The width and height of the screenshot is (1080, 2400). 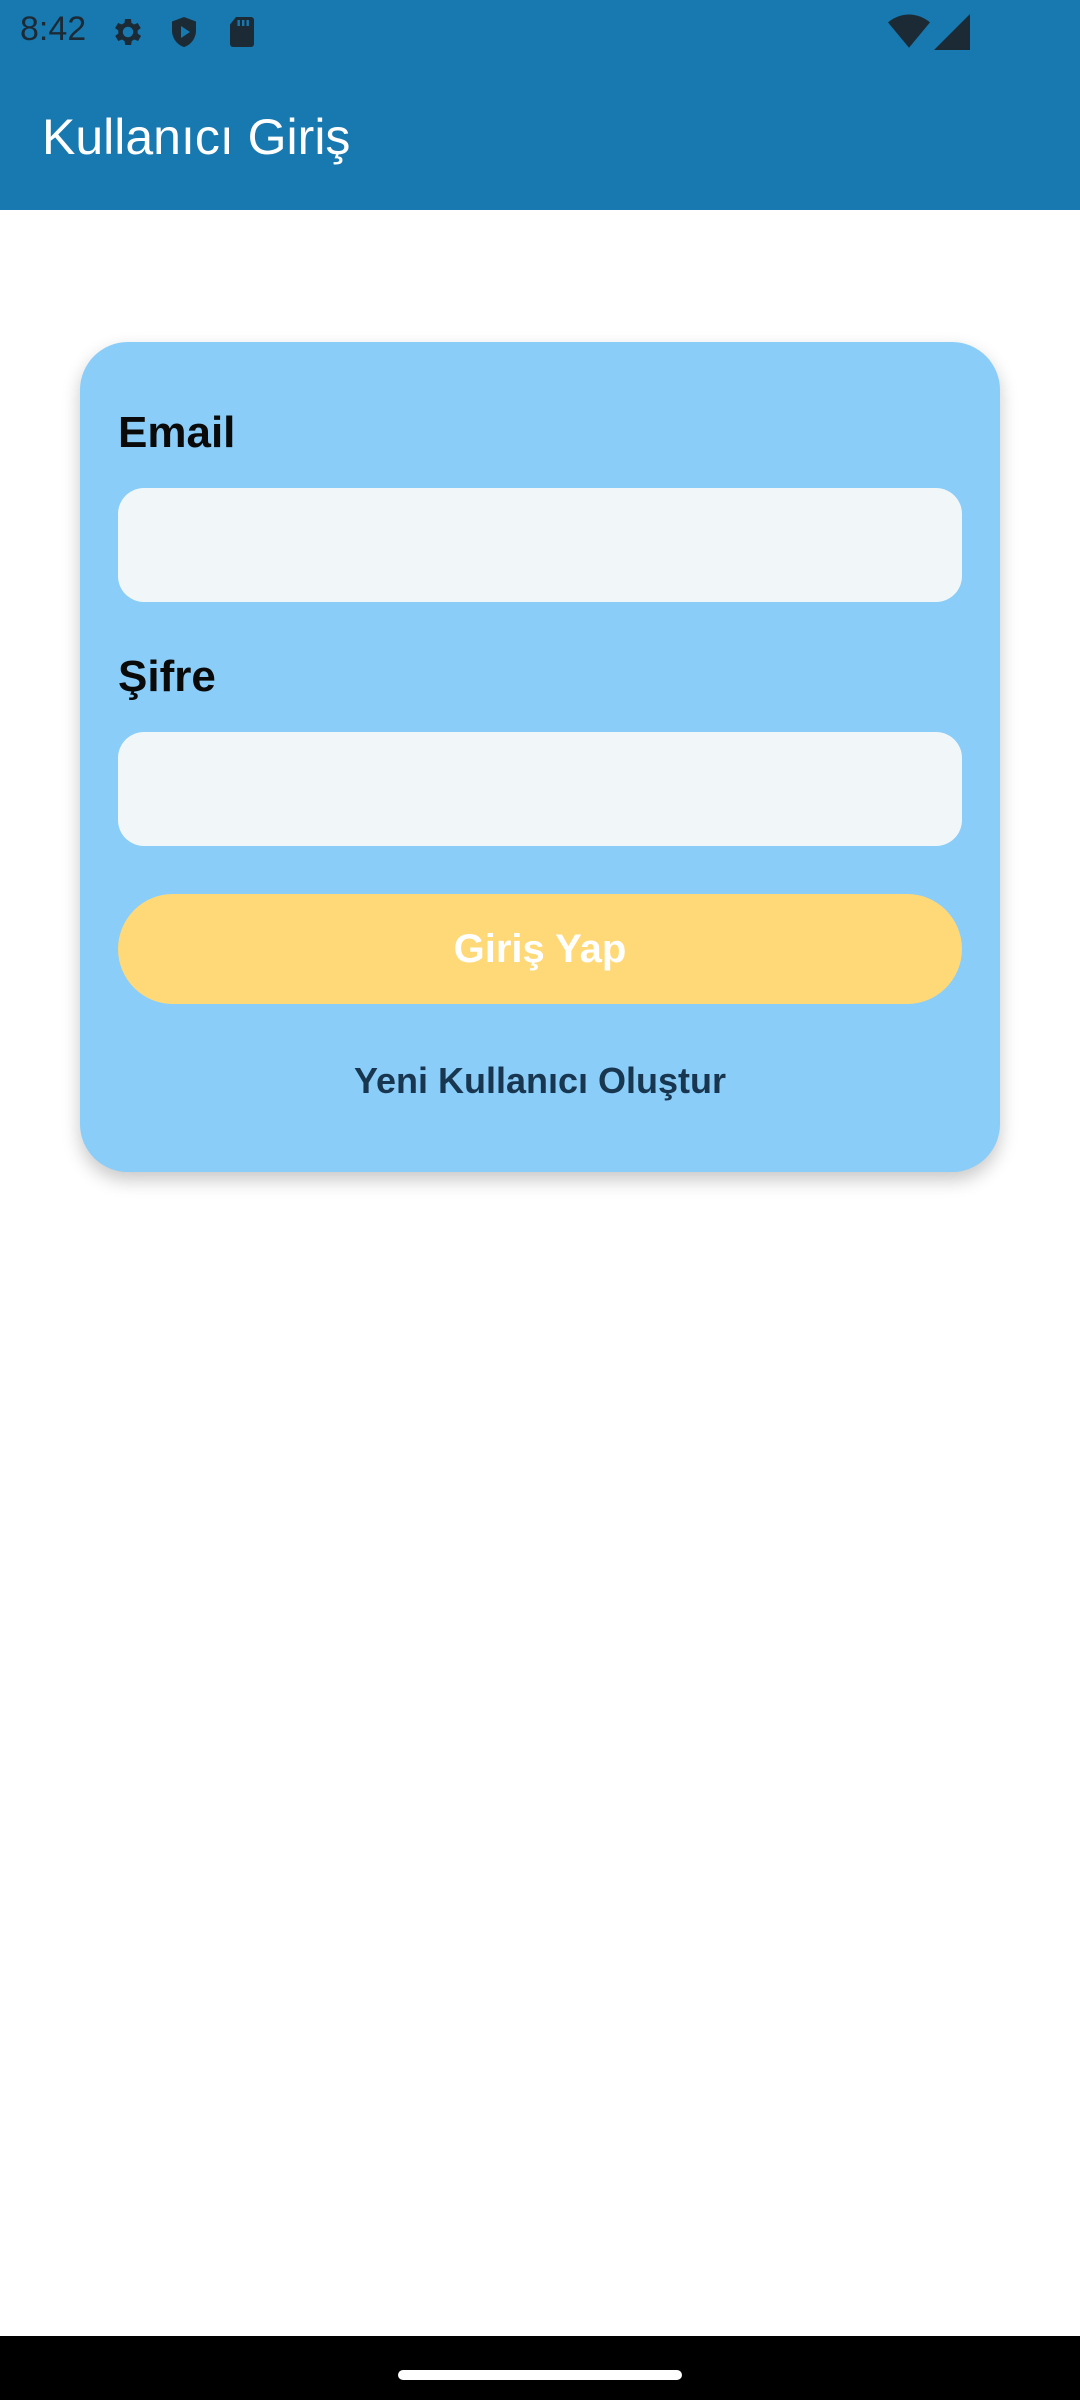 I want to click on status-time: 8:42, so click(x=53, y=29).